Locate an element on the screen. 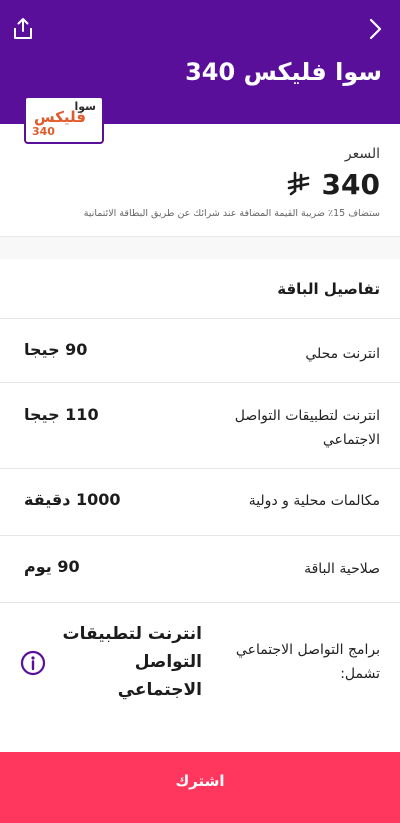 Image resolution: width=400 pixels, height=823 pixels. price-row: 340 is located at coordinates (333, 184).